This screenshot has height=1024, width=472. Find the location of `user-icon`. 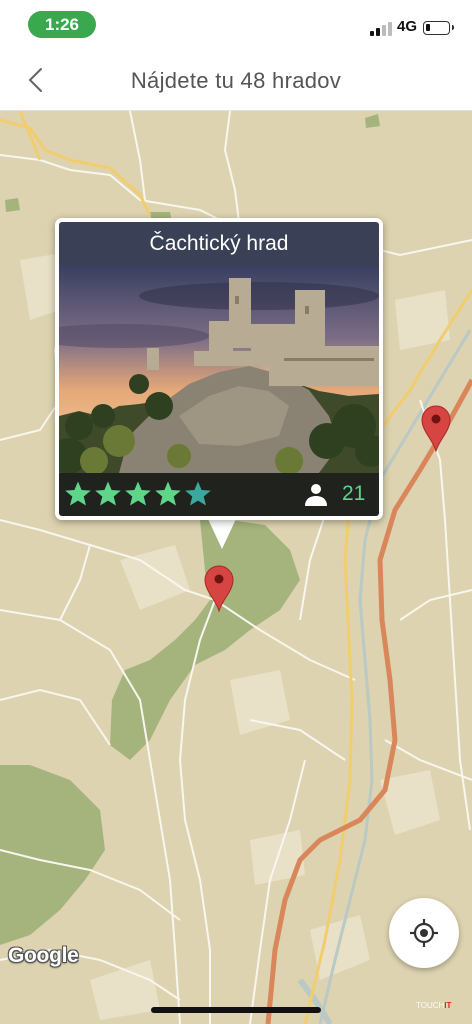

user-icon is located at coordinates (316, 495).